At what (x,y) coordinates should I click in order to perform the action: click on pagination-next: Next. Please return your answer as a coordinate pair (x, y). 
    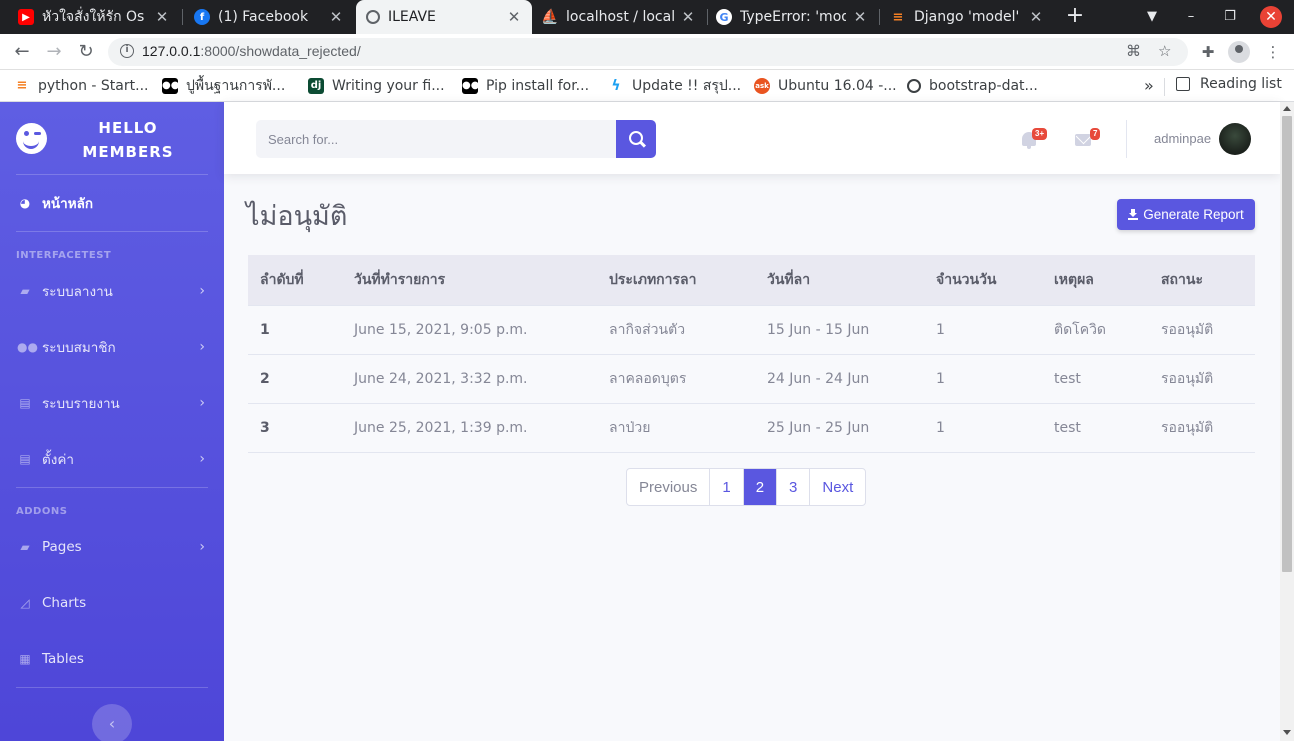
    Looking at the image, I should click on (837, 487).